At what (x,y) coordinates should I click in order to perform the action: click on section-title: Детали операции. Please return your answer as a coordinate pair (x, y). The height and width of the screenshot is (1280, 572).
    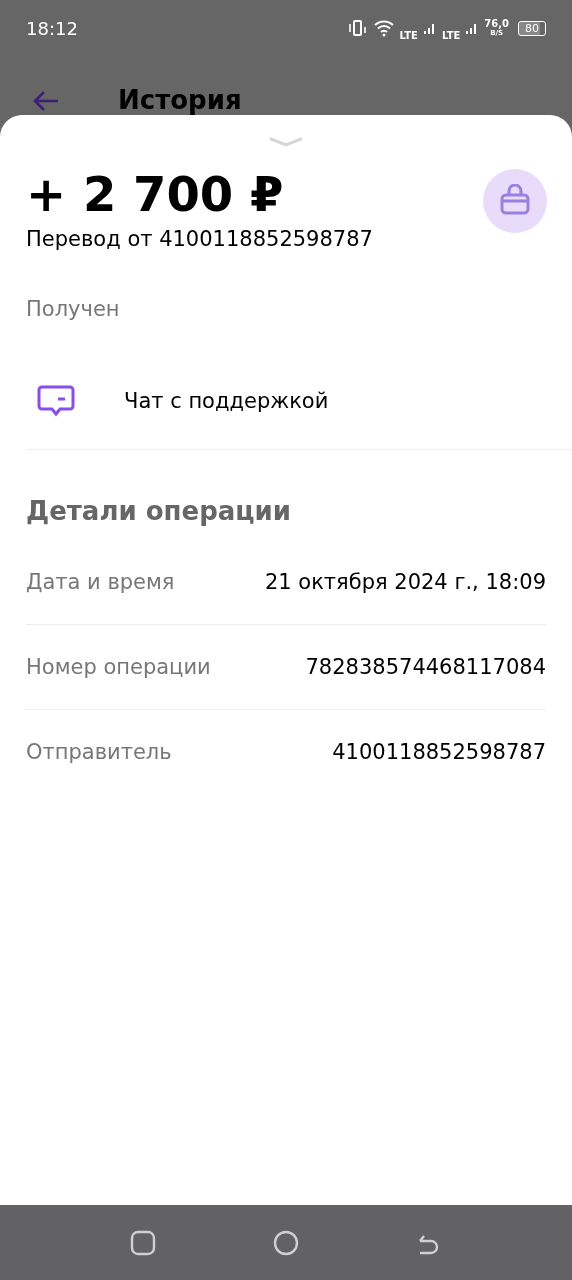
    Looking at the image, I should click on (159, 511).